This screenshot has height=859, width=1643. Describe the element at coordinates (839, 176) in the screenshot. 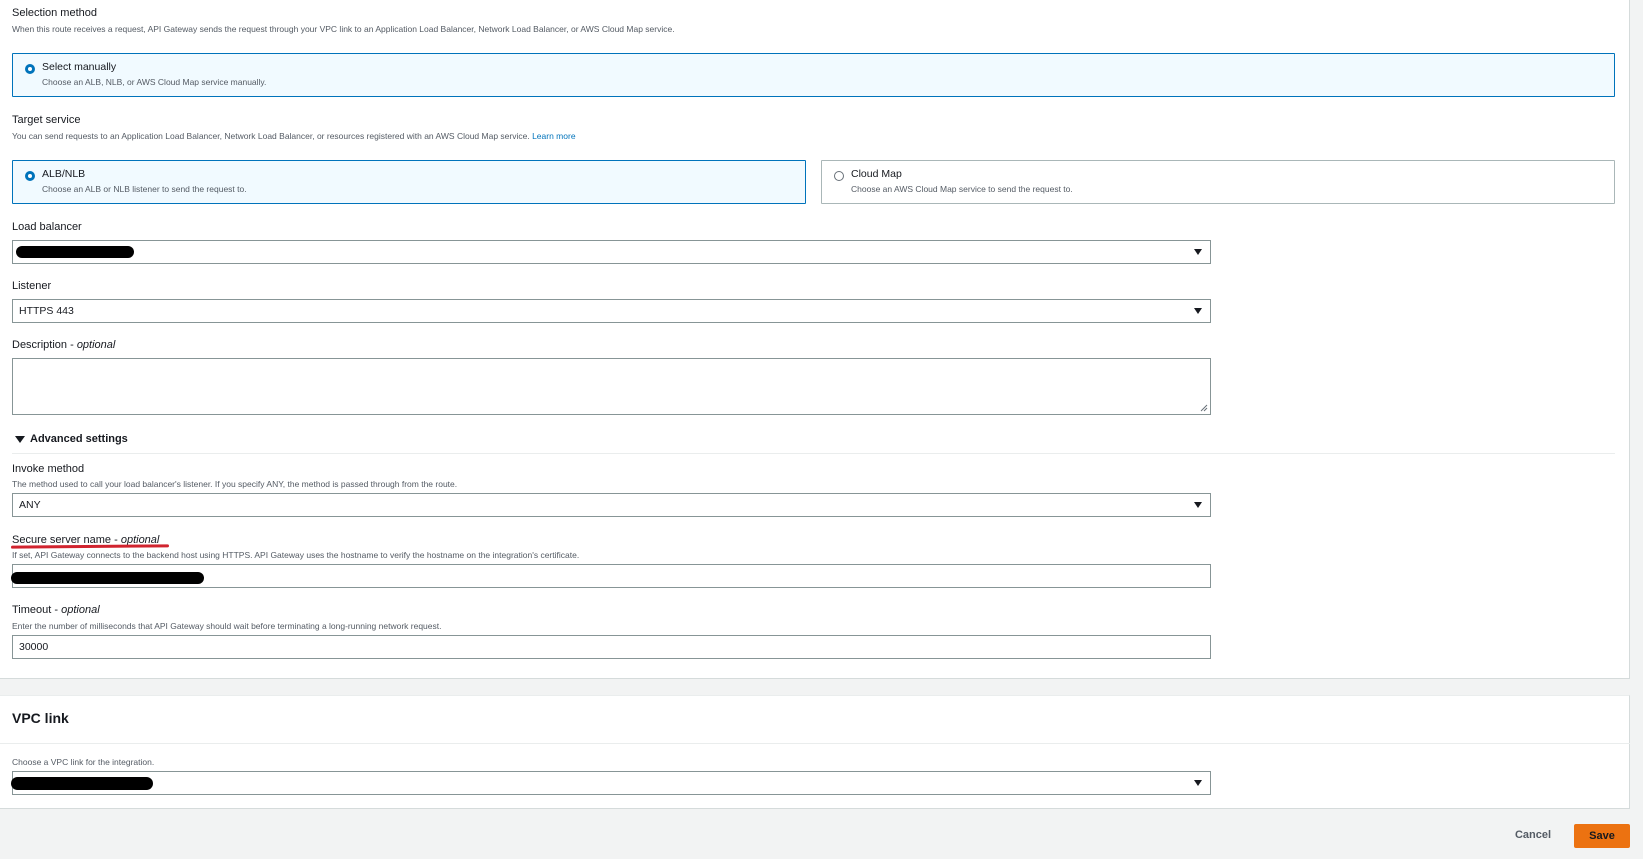

I see `cloud-map-radio` at that location.